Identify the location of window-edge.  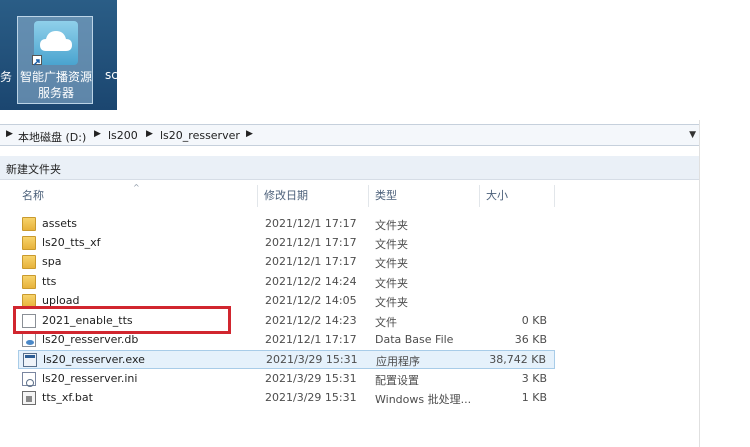
(699, 283).